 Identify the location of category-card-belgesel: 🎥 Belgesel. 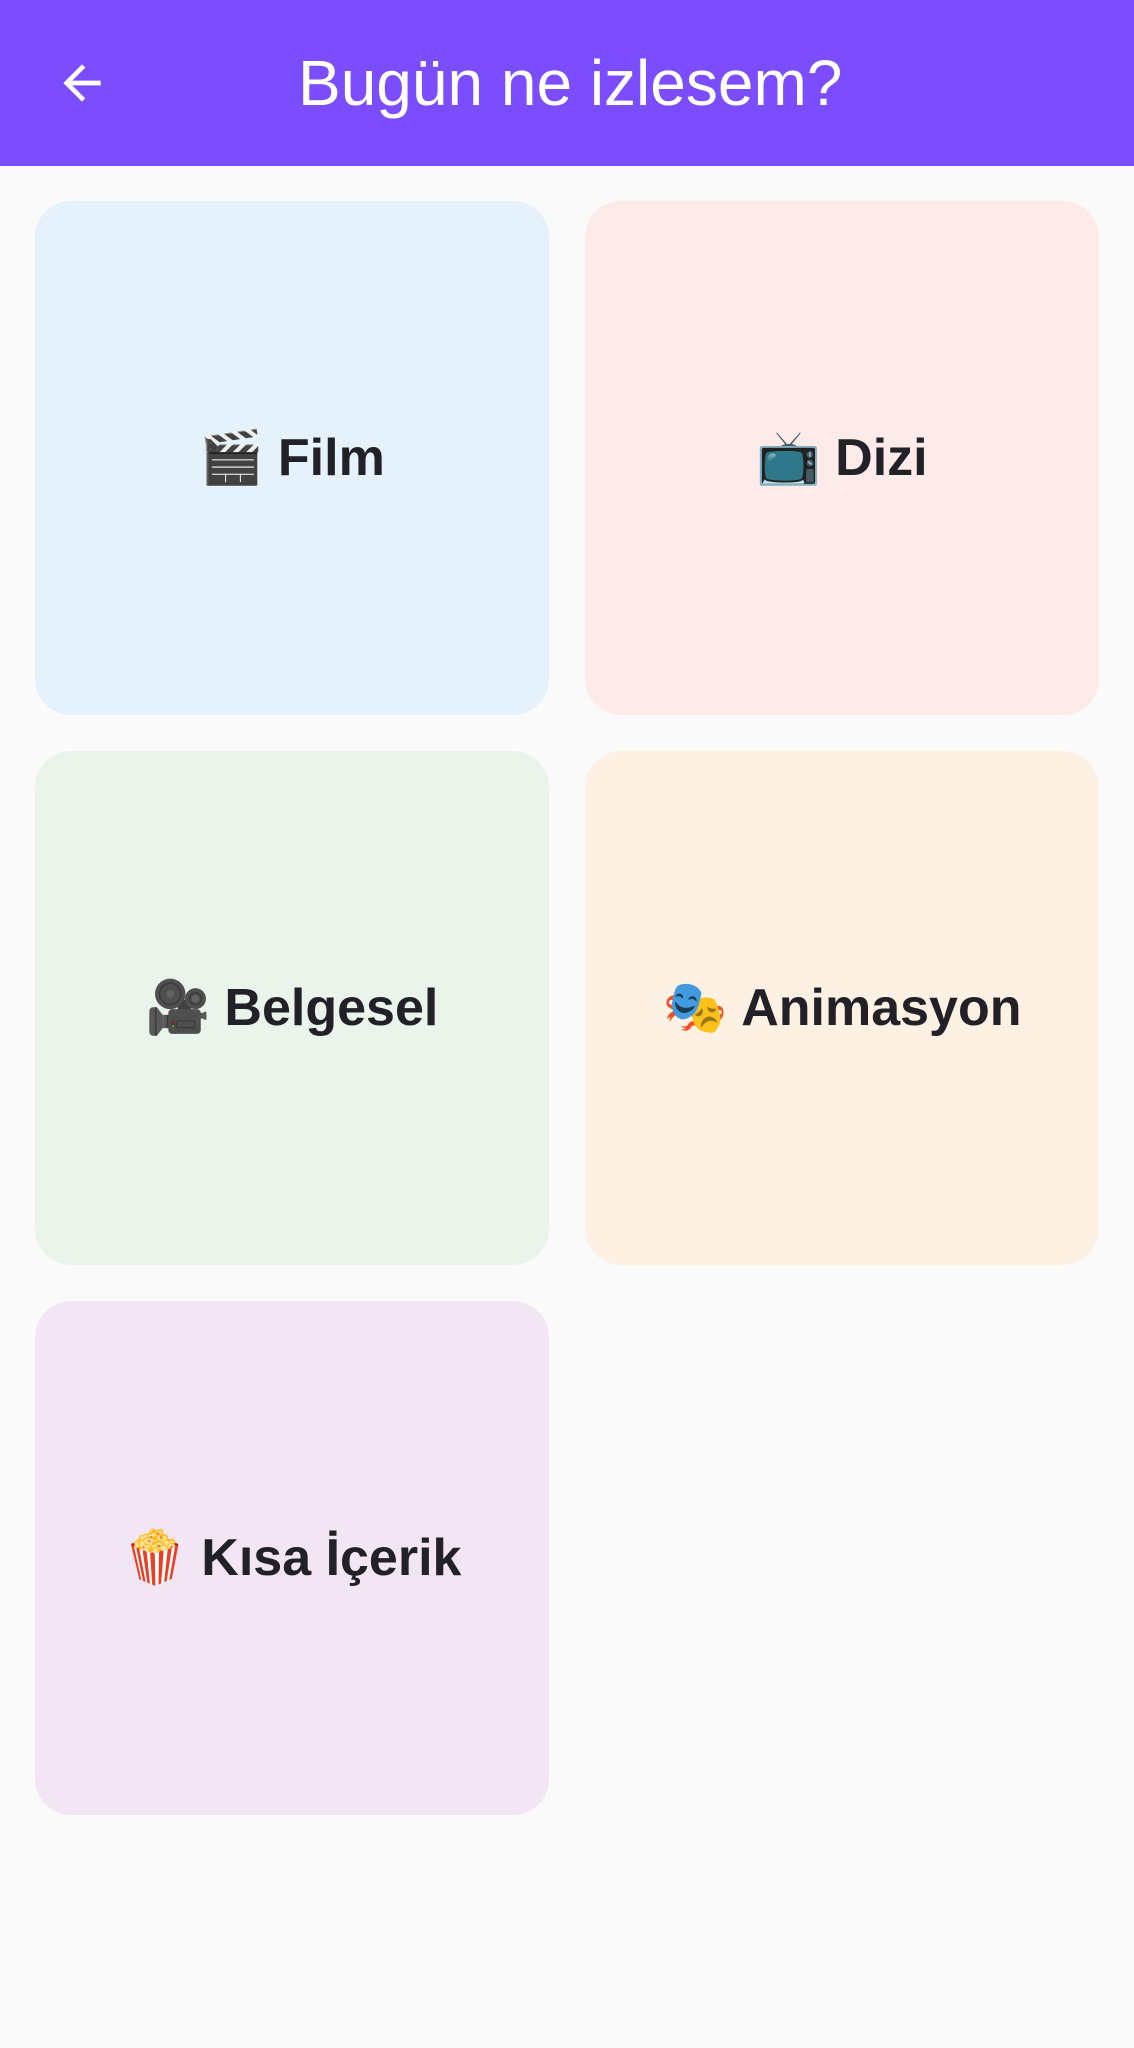
(292, 1008).